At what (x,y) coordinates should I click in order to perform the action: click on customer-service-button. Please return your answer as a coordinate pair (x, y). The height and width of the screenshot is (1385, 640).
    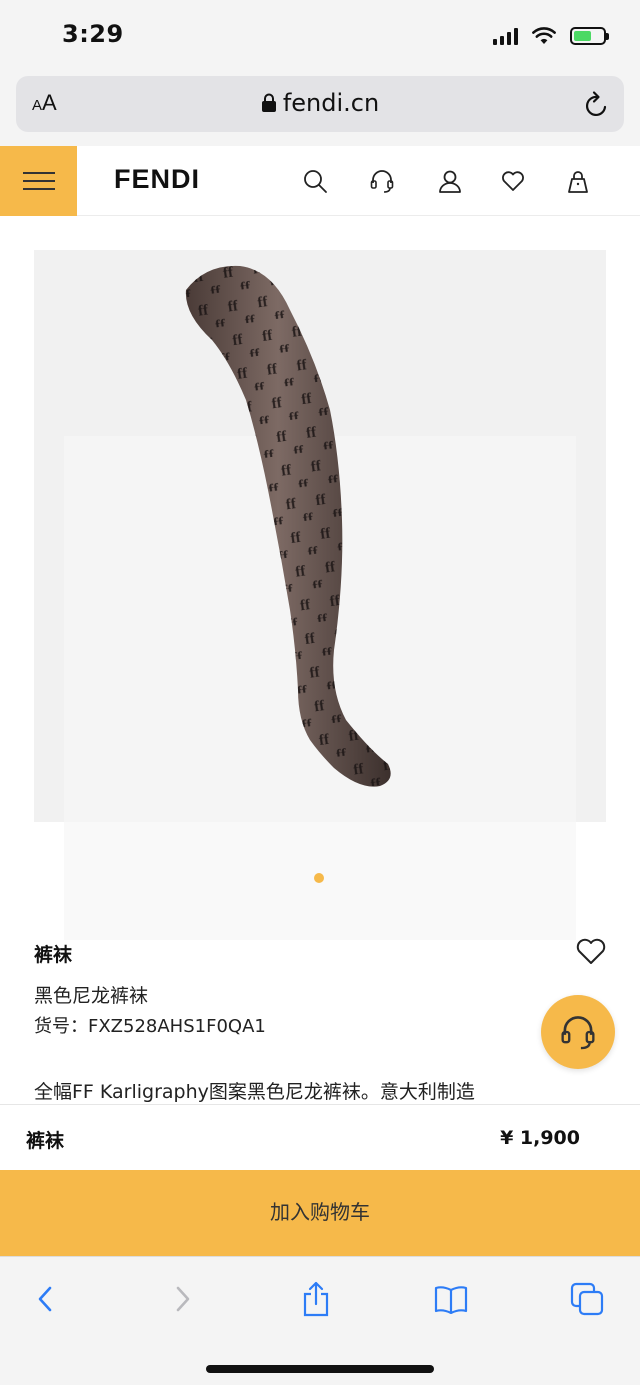
    Looking at the image, I should click on (578, 1032).